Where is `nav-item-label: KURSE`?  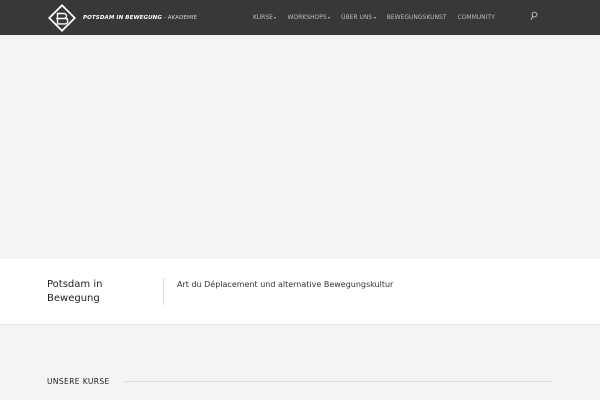
nav-item-label: KURSE is located at coordinates (263, 17).